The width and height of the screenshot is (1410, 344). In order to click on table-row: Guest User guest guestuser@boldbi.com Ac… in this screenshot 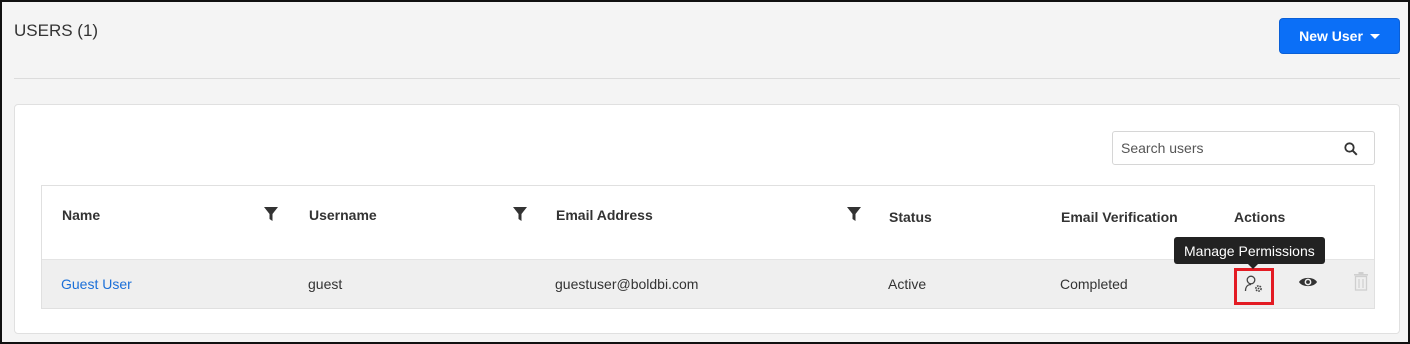, I will do `click(708, 284)`.